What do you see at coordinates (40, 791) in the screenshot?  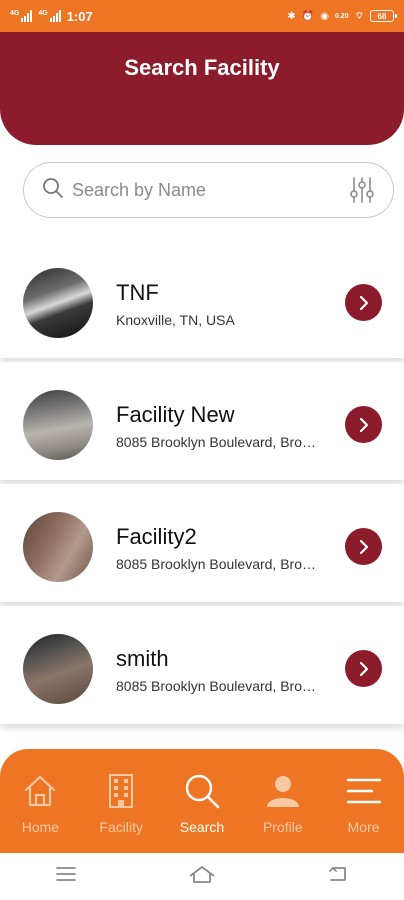 I see `home-icon` at bounding box center [40, 791].